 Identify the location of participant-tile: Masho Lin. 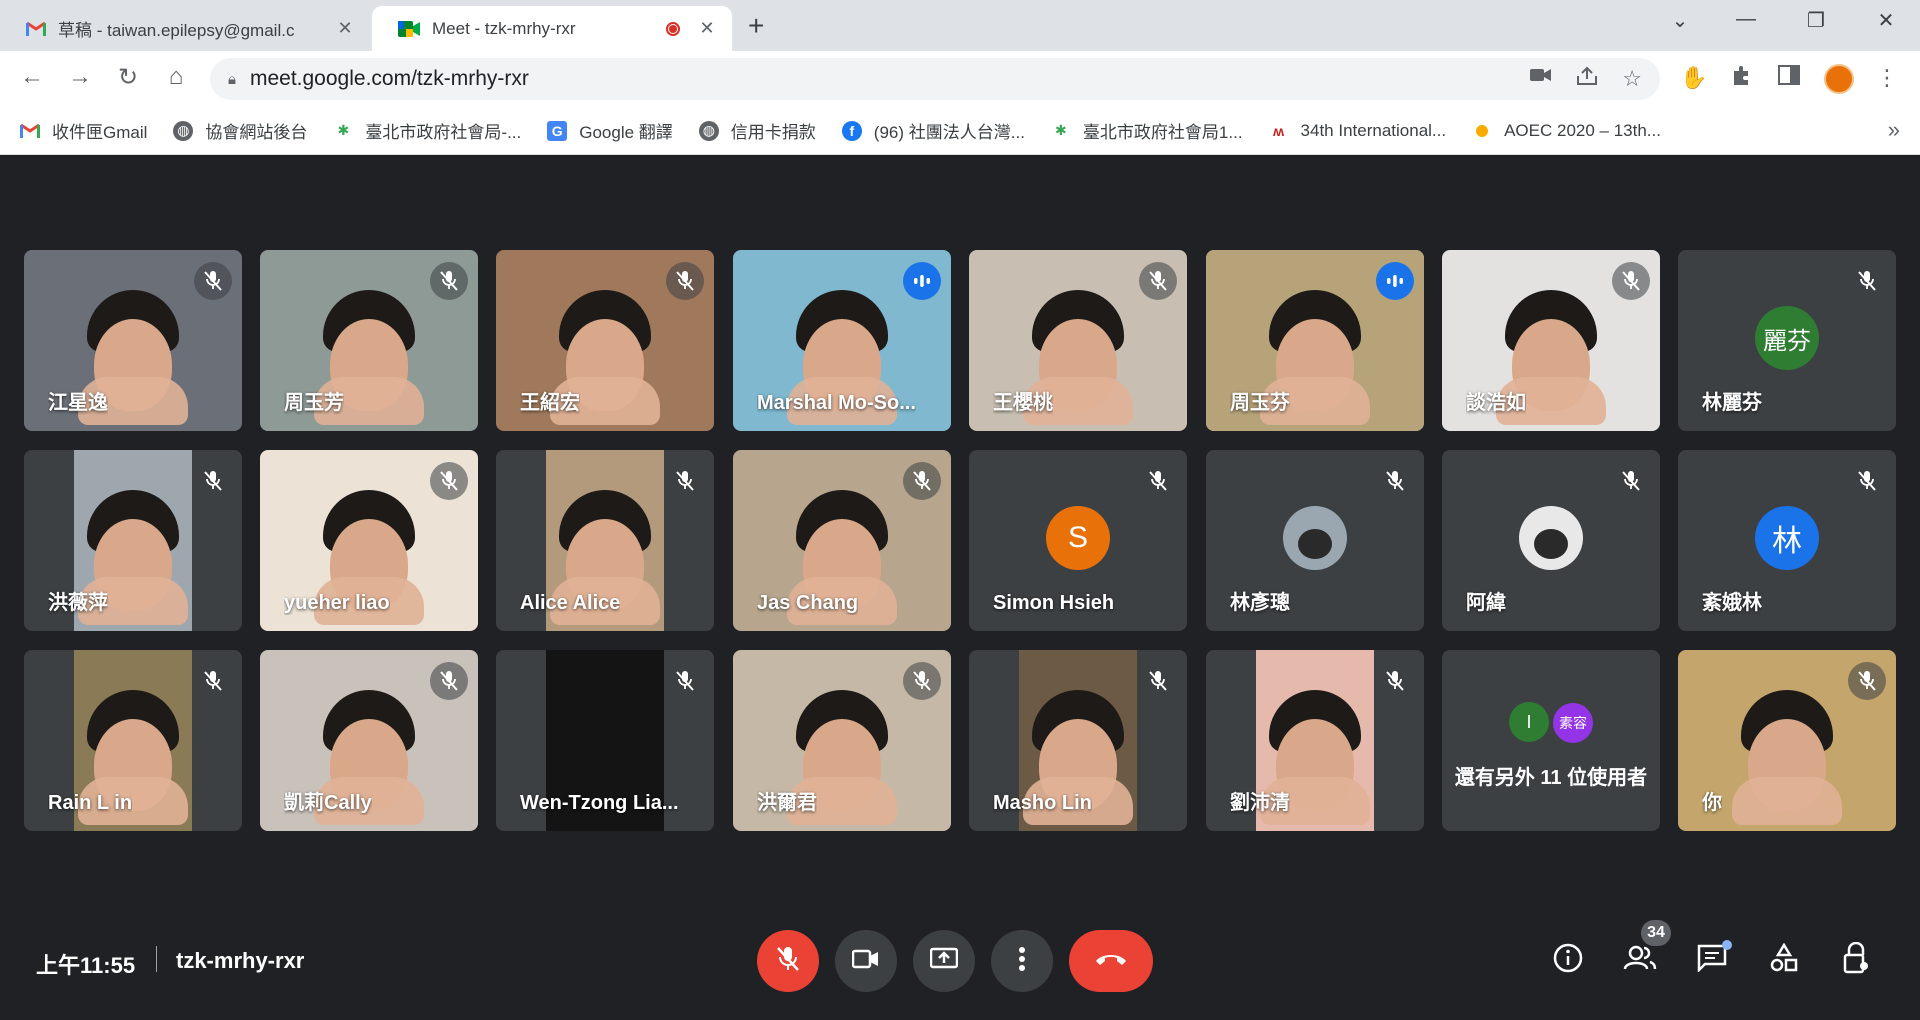
(1078, 740).